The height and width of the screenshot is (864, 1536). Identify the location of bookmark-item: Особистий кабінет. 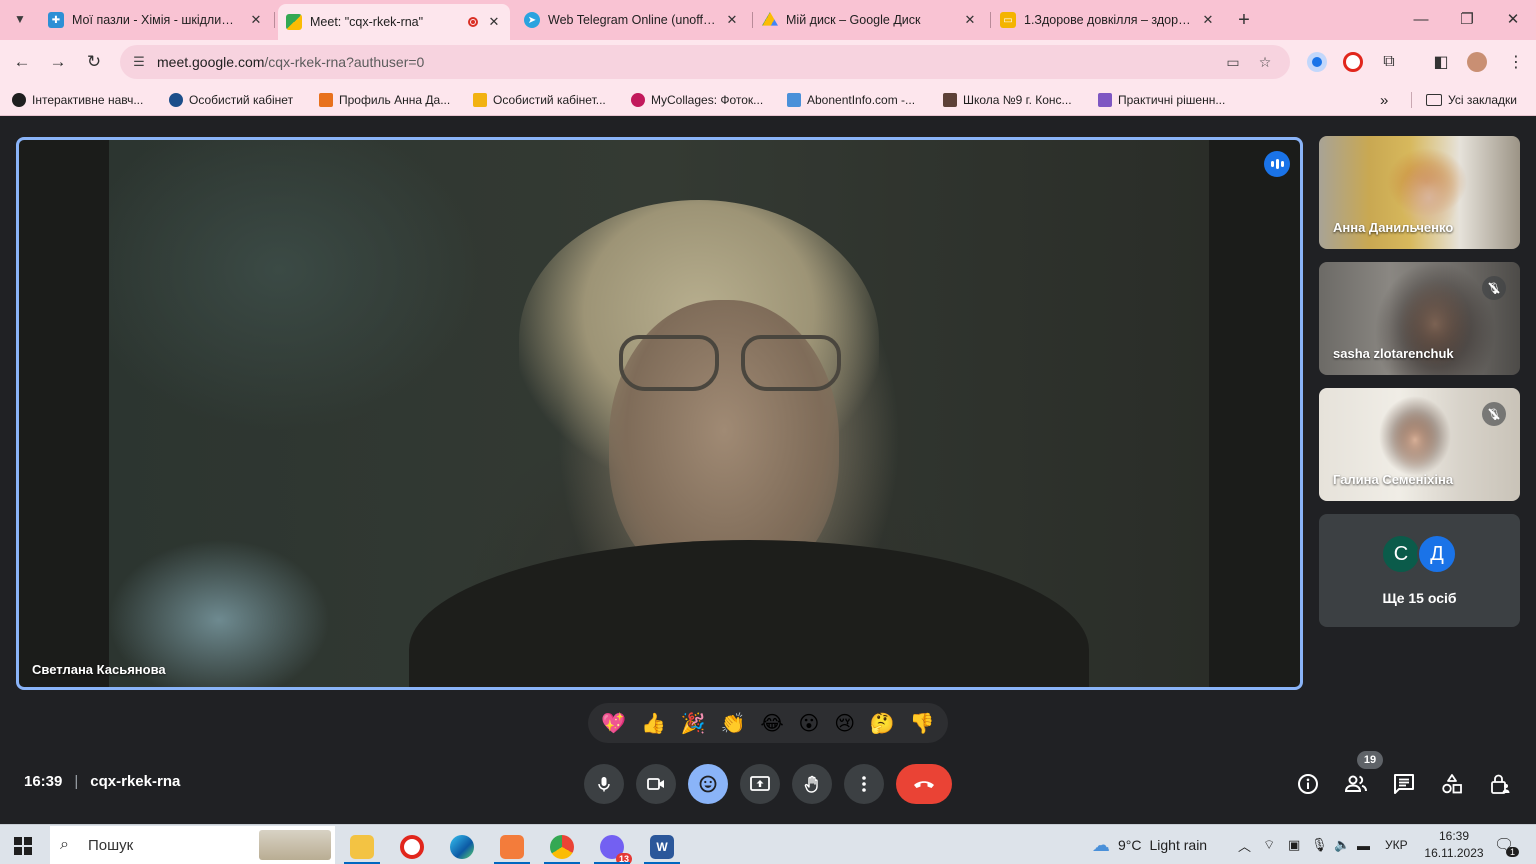
(231, 100).